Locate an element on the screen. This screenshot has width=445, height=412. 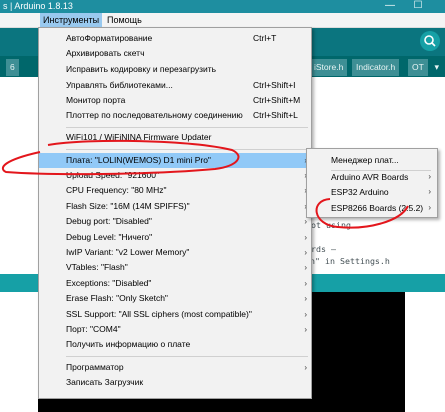
background-left is located at coordinates (19, 352).